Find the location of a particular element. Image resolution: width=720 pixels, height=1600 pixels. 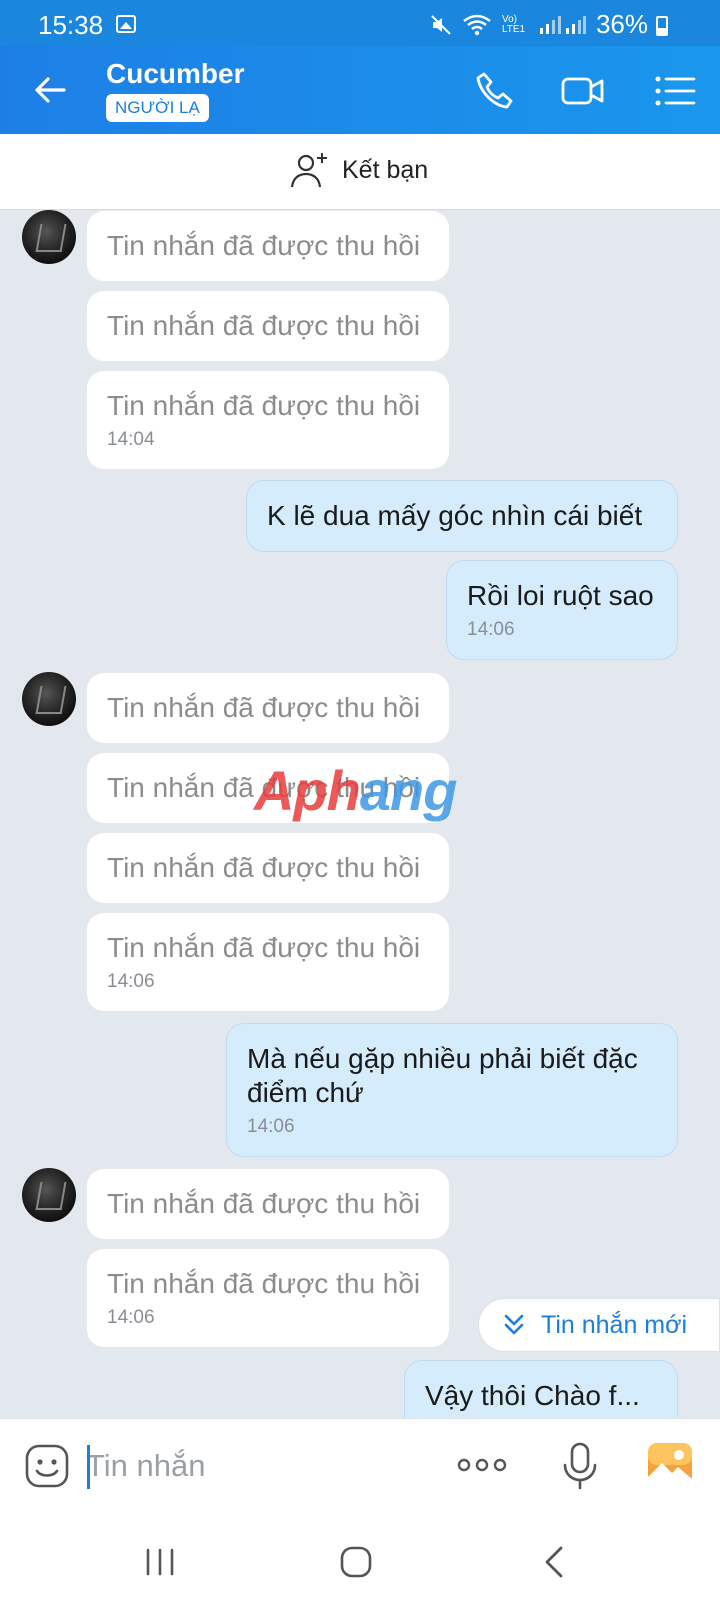

message-text: Mà nếu gặp nhiều phải biết đặc điểm chứ is located at coordinates (442, 1075).